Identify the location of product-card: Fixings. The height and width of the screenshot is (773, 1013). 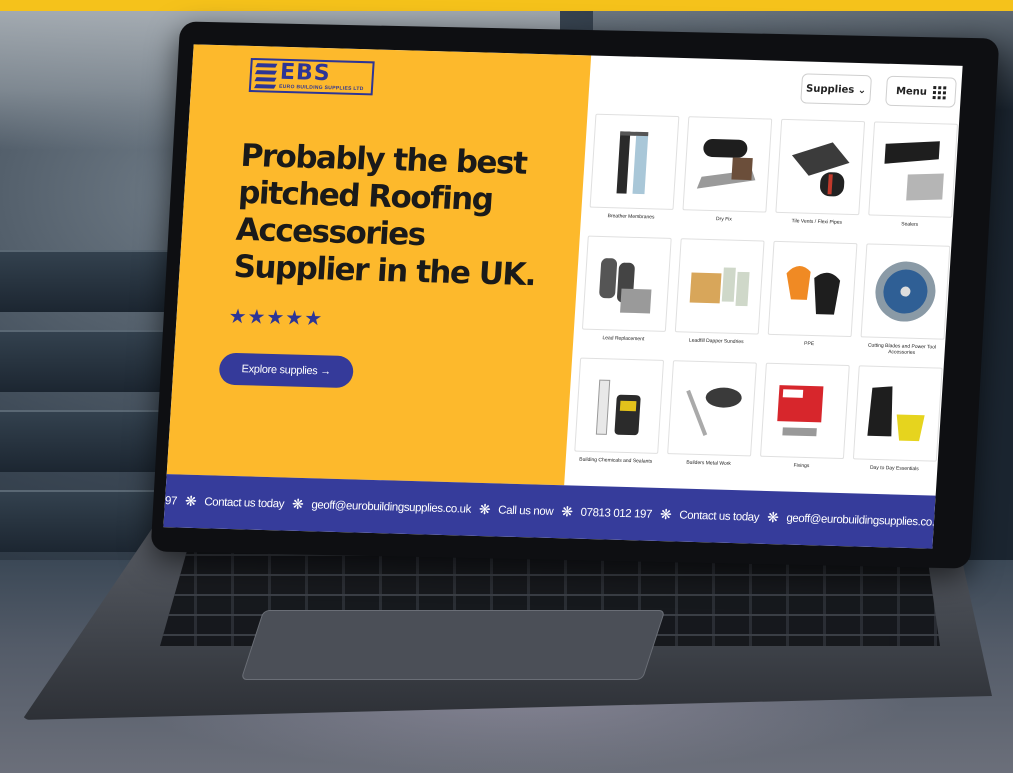
(804, 424).